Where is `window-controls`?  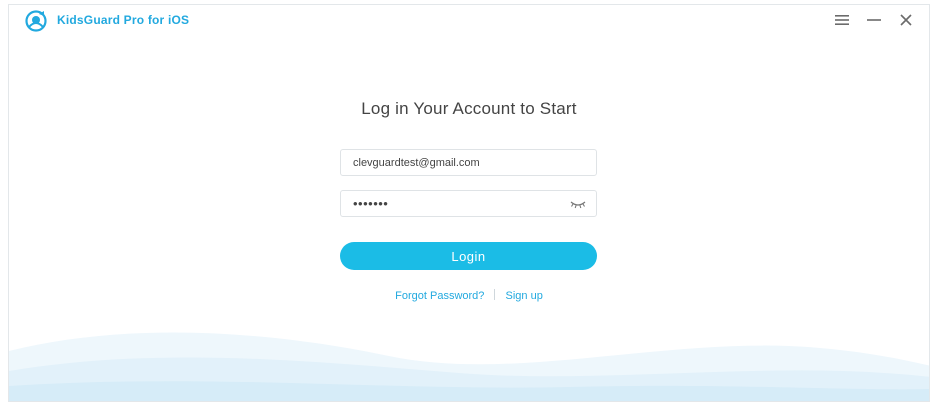
window-controls is located at coordinates (874, 20).